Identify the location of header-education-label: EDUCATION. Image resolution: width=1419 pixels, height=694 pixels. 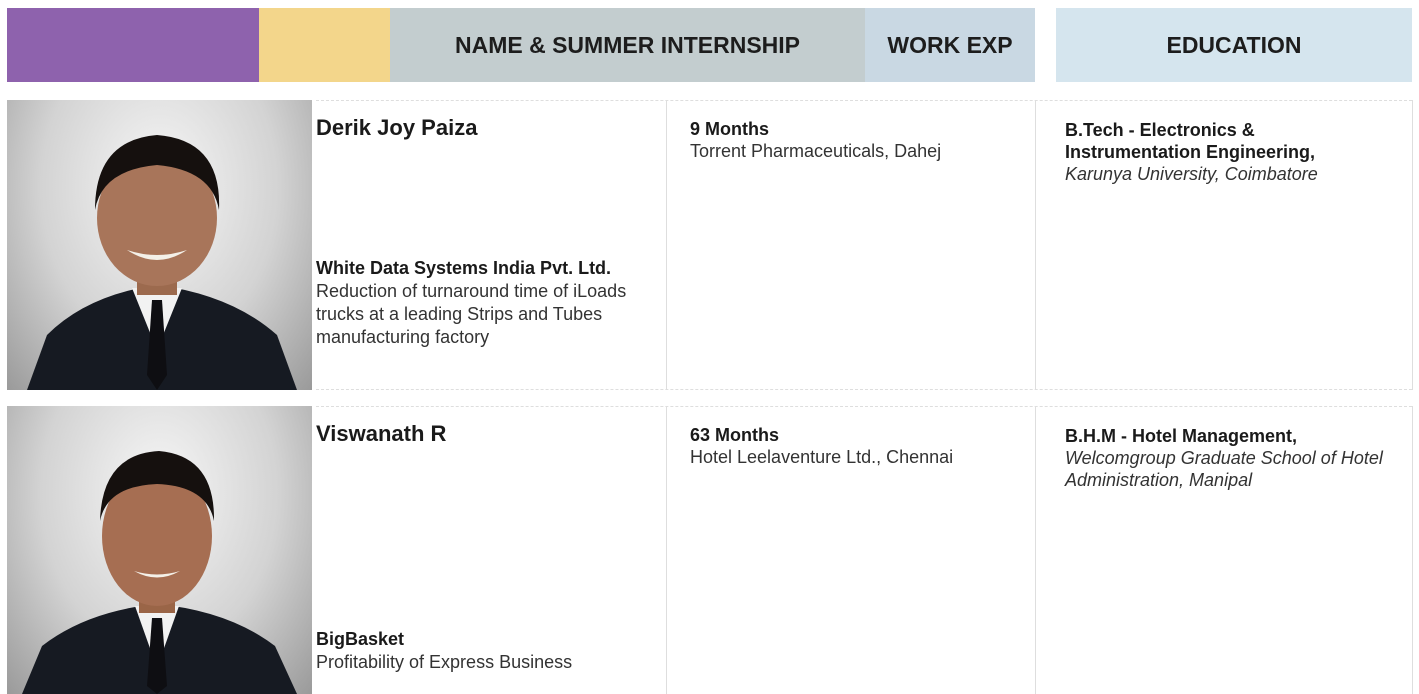
(1234, 45).